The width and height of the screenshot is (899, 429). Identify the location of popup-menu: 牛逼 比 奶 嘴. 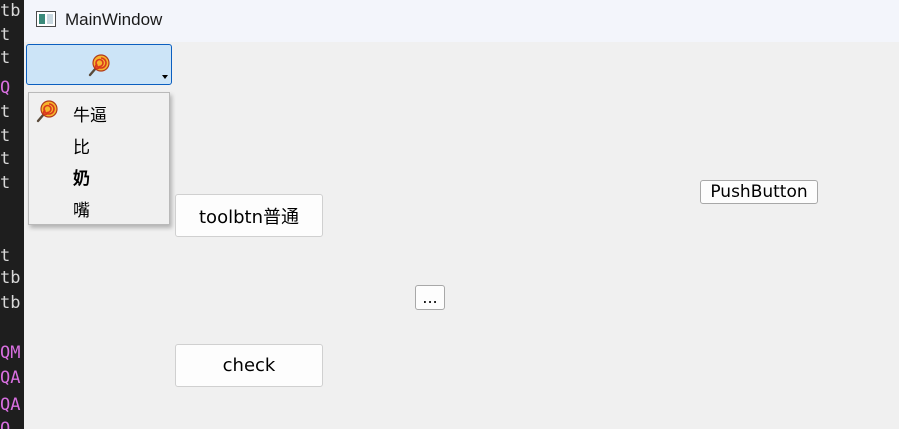
(99, 158).